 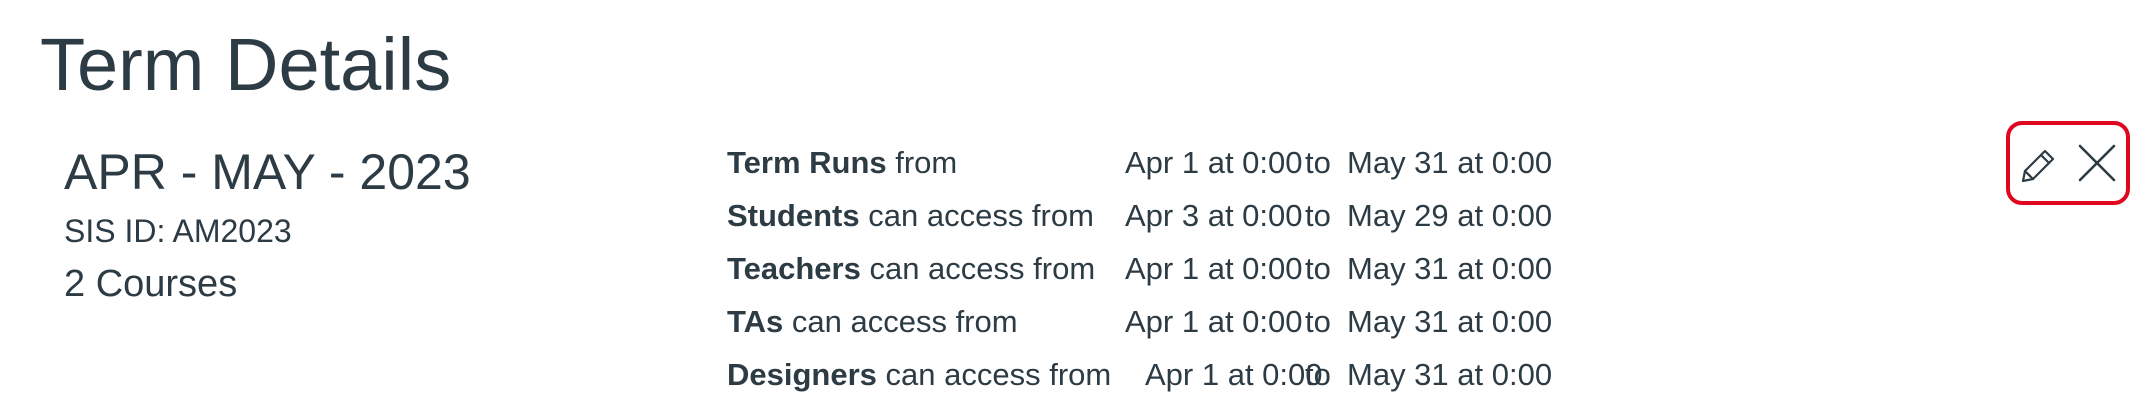 What do you see at coordinates (2068, 163) in the screenshot?
I see `term-actions` at bounding box center [2068, 163].